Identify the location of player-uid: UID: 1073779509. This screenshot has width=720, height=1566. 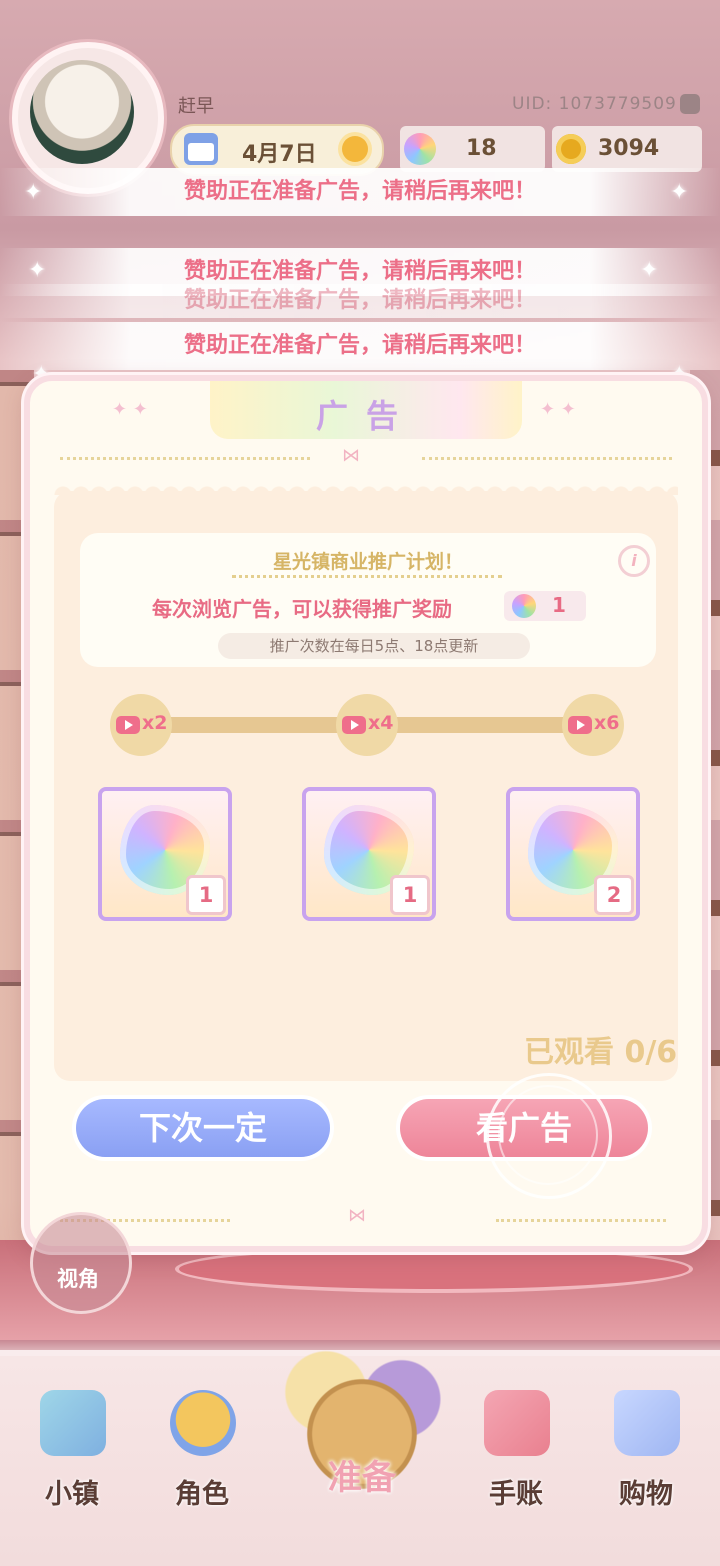
(594, 104).